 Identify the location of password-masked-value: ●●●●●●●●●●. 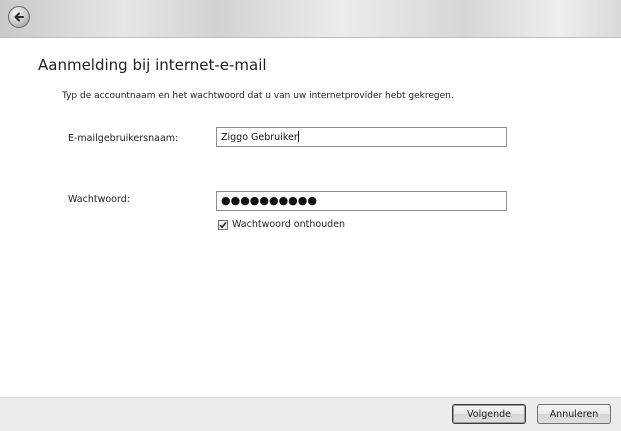
(269, 200).